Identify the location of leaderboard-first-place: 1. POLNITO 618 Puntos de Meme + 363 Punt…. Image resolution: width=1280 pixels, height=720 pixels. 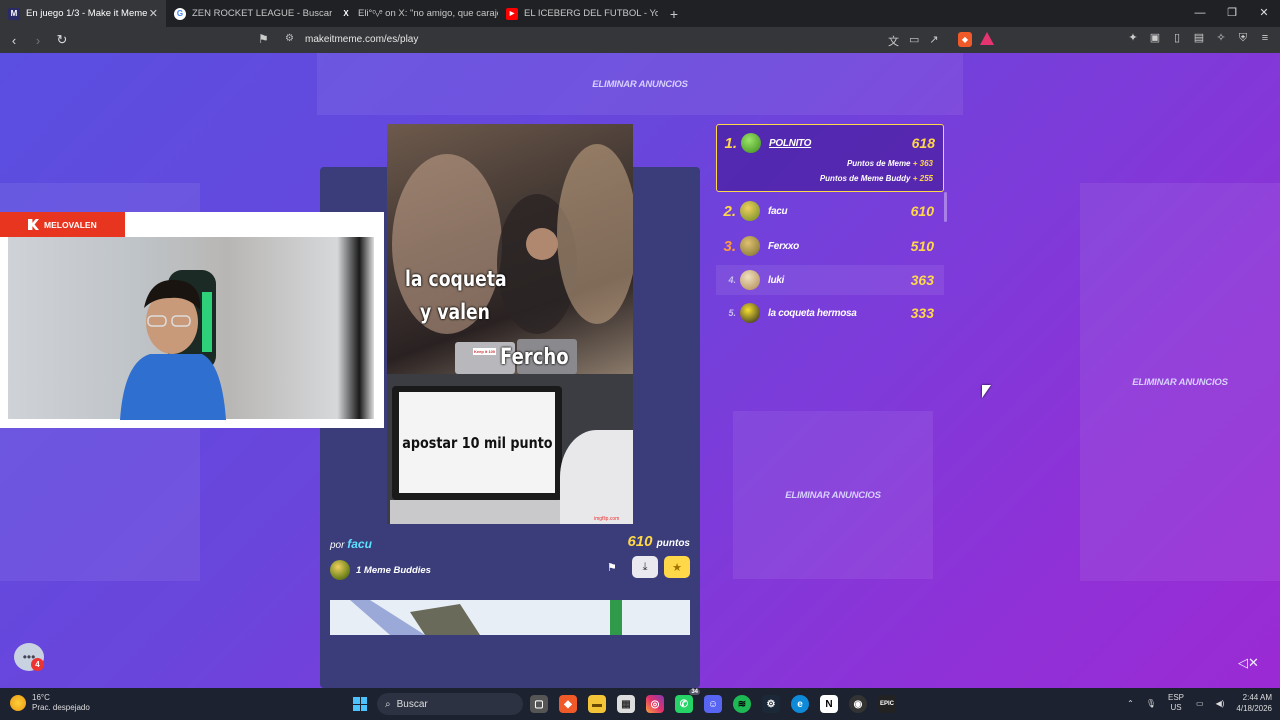
(830, 158).